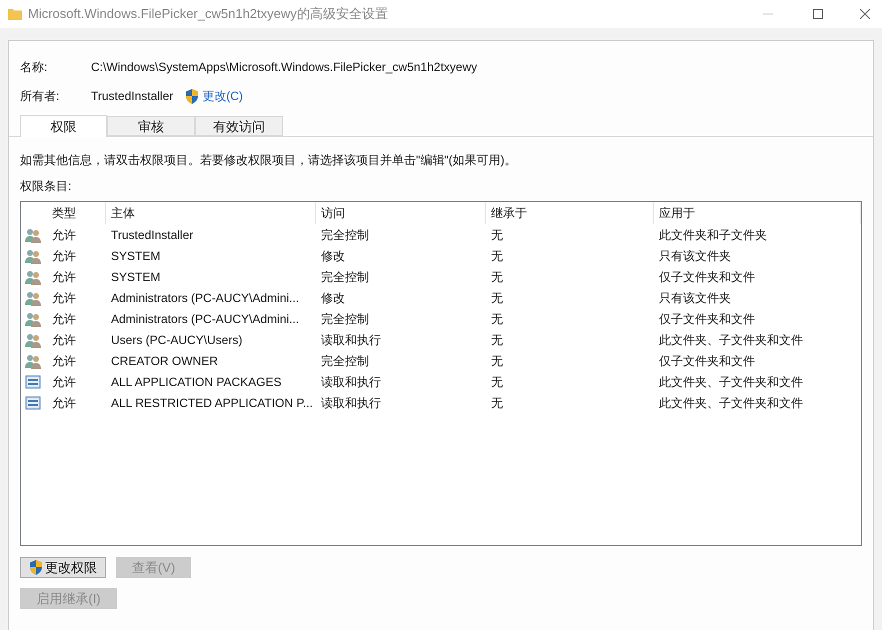 This screenshot has height=630, width=882. I want to click on info-text: 如需其他信息，请双击权限项目。若要修改权限项目，请选择该项目并单击"编辑"(如果可用)。, so click(269, 160).